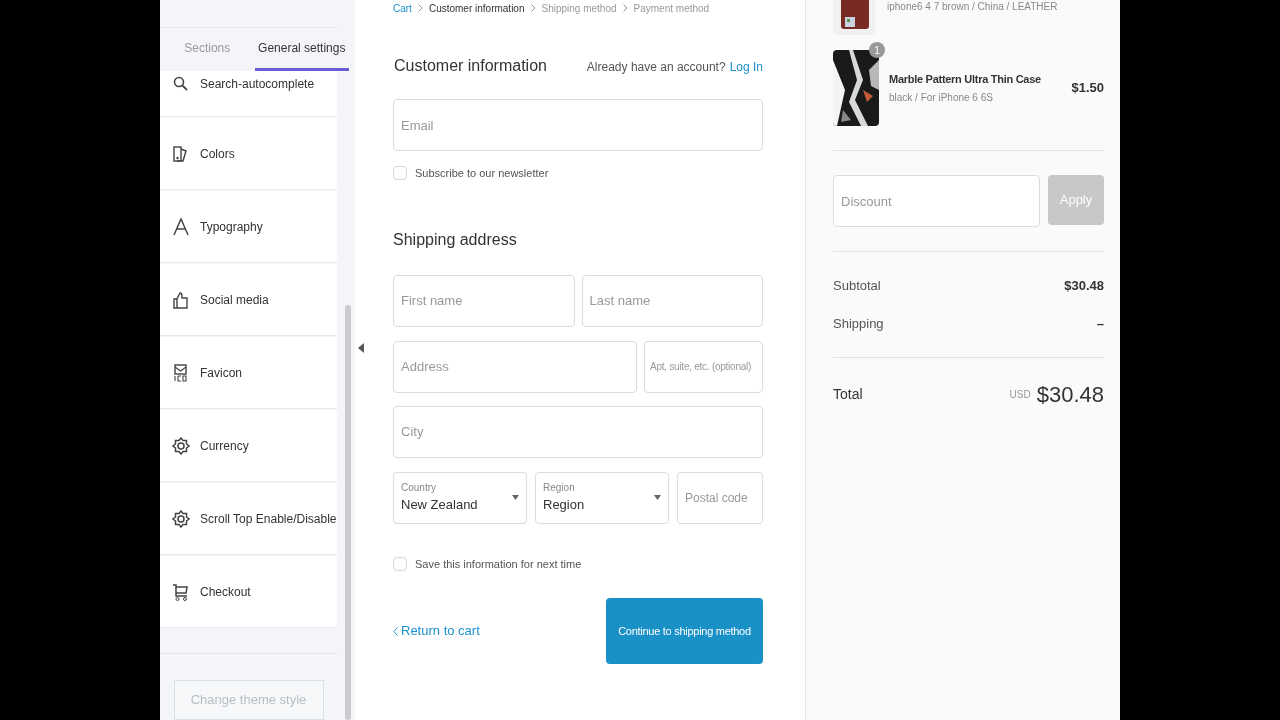 The image size is (1280, 720). I want to click on checkbox-label: Subscribe to our newsletter, so click(482, 173).